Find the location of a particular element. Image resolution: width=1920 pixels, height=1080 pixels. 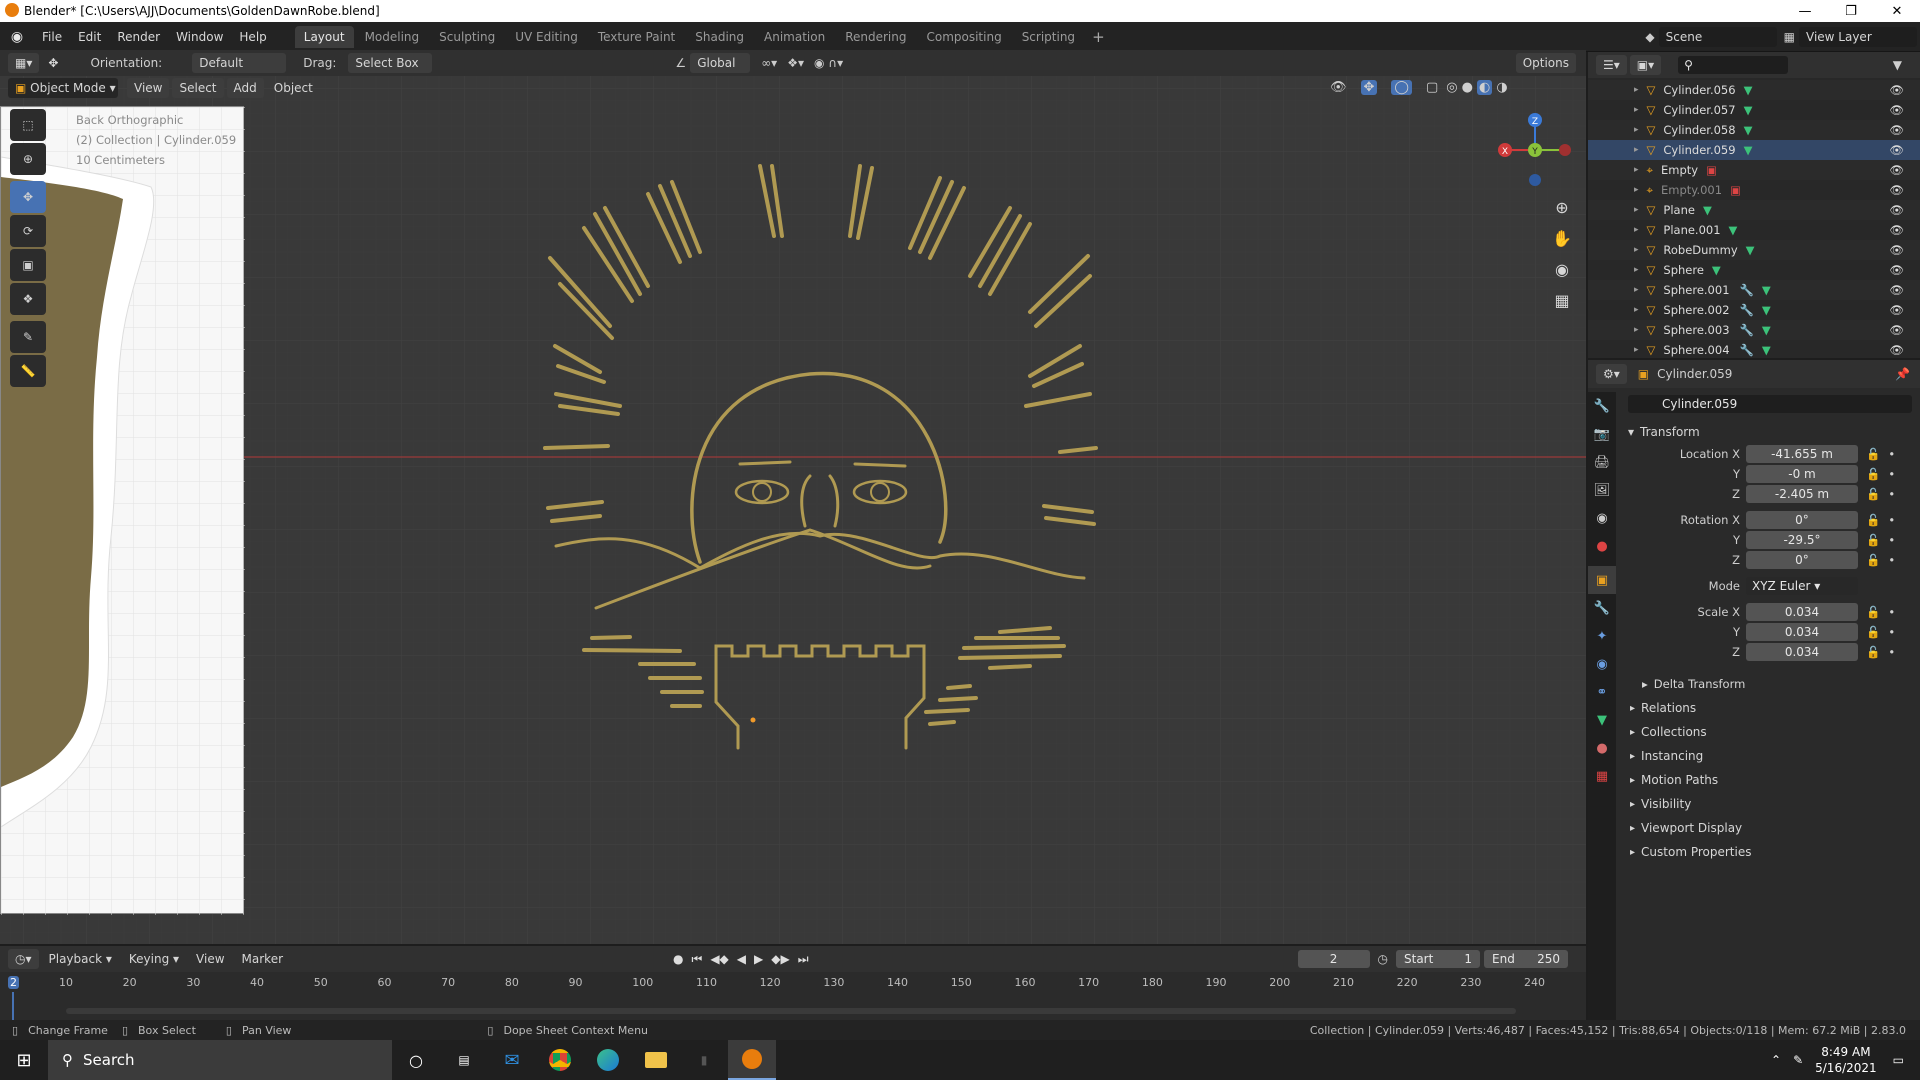

scene-icon: ◆ is located at coordinates (1649, 37).